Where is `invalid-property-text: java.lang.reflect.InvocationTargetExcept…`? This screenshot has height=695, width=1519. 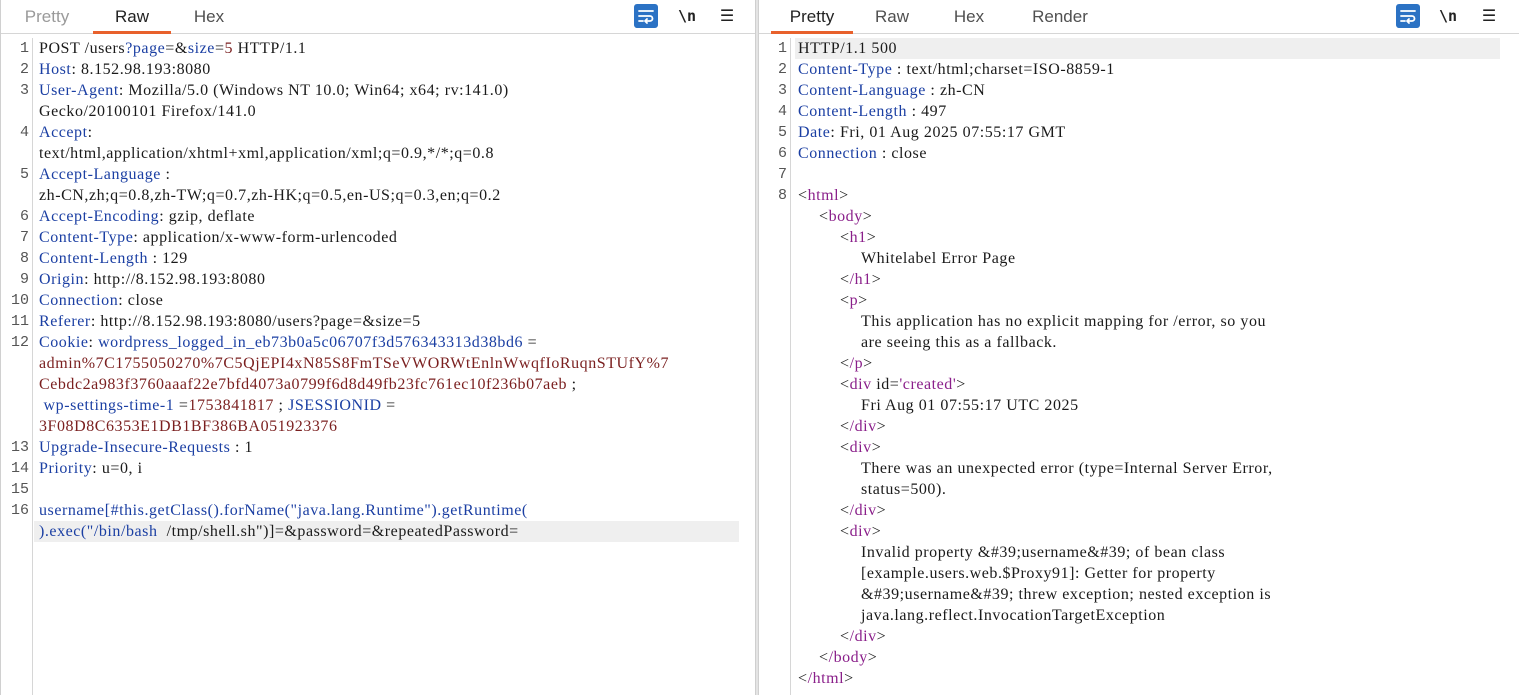 invalid-property-text: java.lang.reflect.InvocationTargetExcept… is located at coordinates (1013, 615).